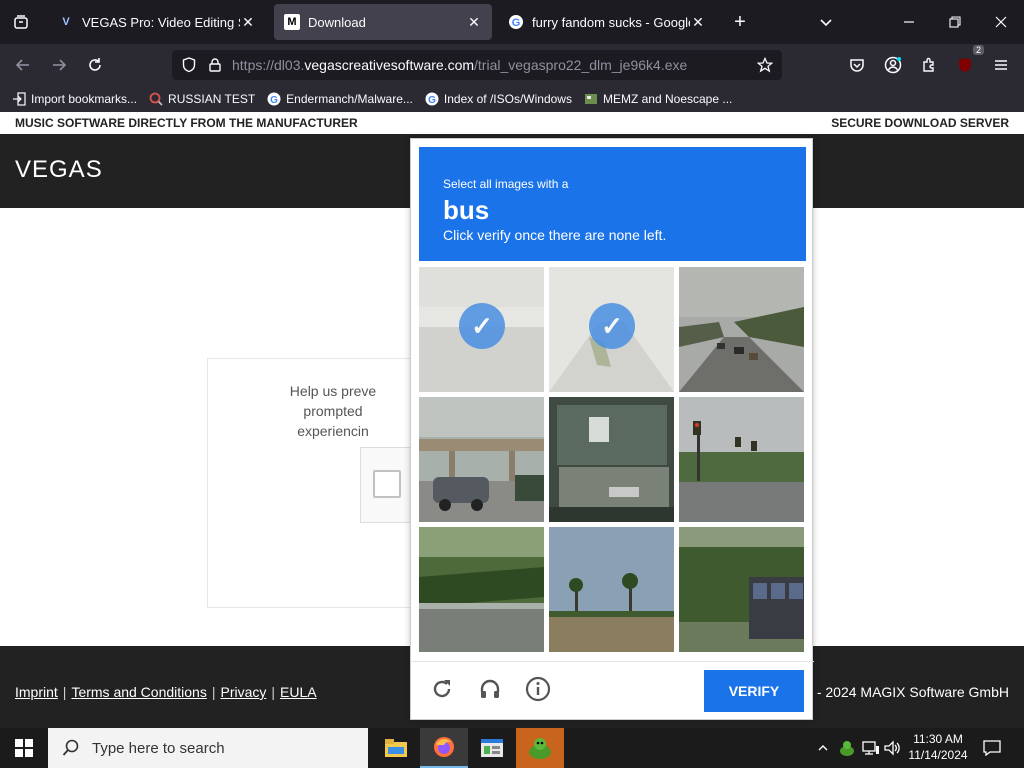 The image size is (1024, 768). I want to click on taskbar-search-box: Type here to search, so click(208, 748).